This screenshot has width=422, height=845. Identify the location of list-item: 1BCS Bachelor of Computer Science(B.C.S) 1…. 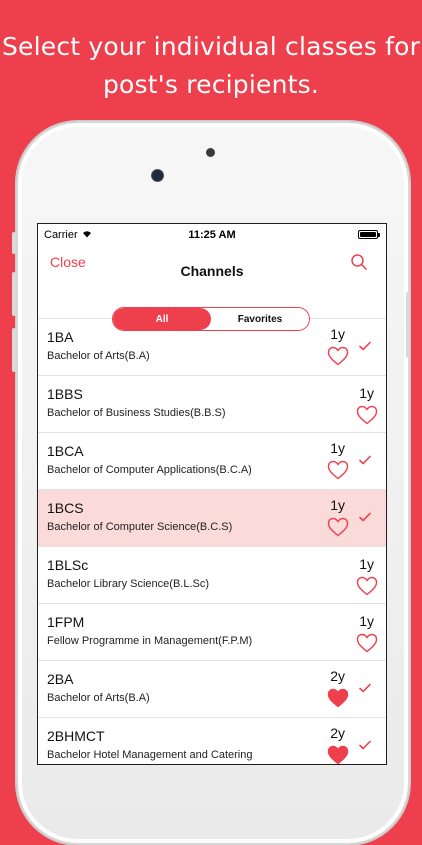
(212, 518).